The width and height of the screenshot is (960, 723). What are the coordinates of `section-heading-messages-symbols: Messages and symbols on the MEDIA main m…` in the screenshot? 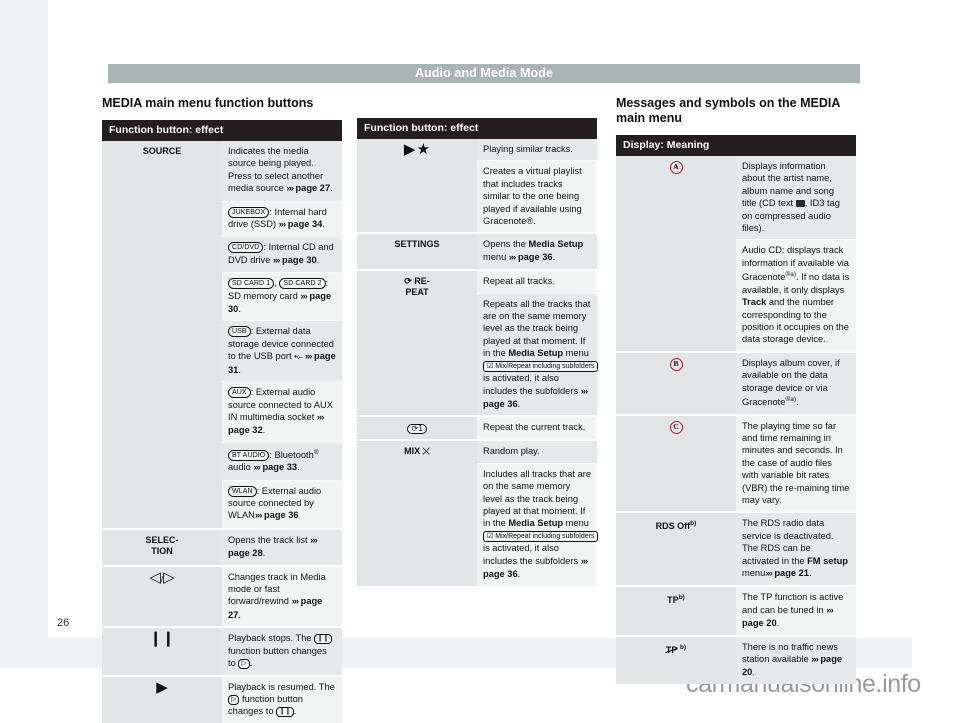 It's located at (728, 110).